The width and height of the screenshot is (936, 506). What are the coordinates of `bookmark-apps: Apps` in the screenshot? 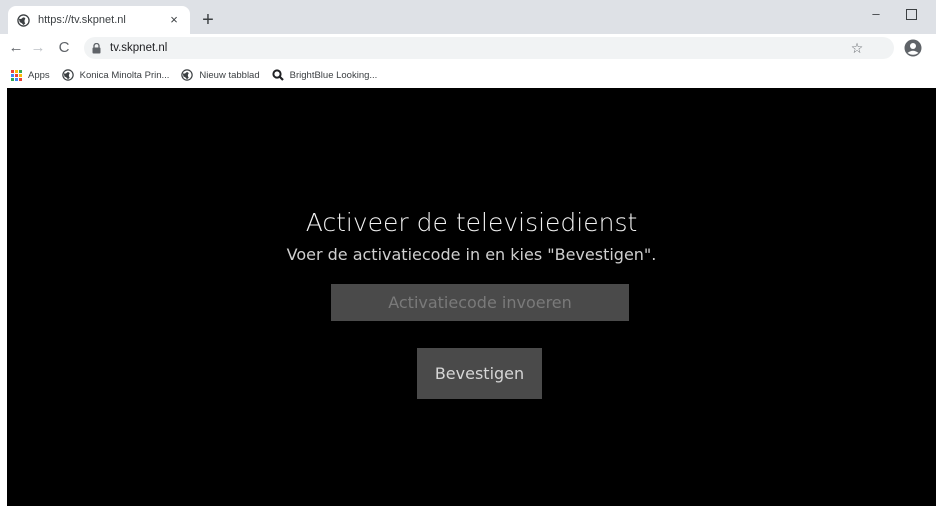 It's located at (30, 75).